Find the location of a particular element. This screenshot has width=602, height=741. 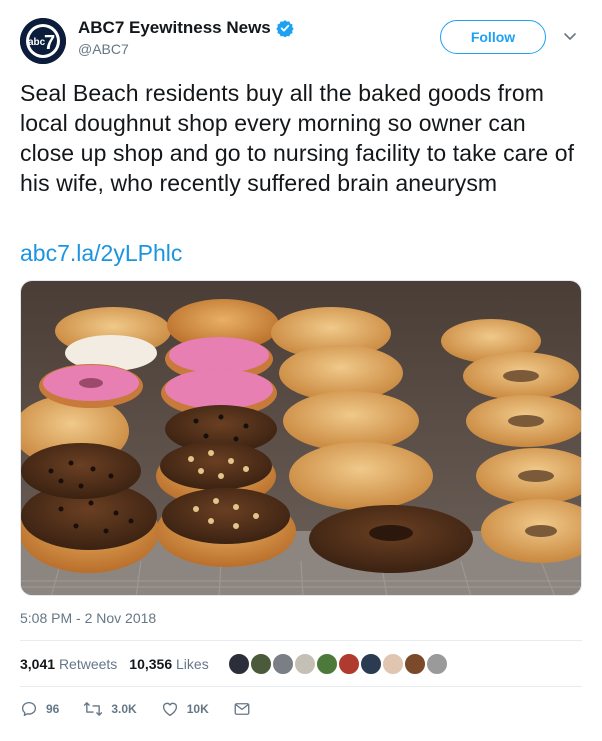

tweet-link: abc7.la/2yLPhlc is located at coordinates (101, 253).